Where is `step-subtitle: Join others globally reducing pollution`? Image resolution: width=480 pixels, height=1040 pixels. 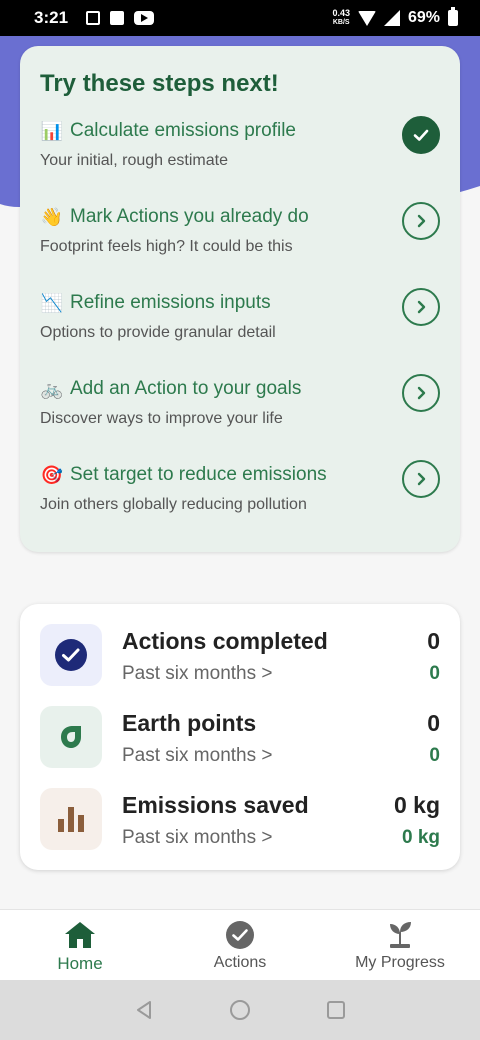
step-subtitle: Join others globally reducing pollution is located at coordinates (173, 504).